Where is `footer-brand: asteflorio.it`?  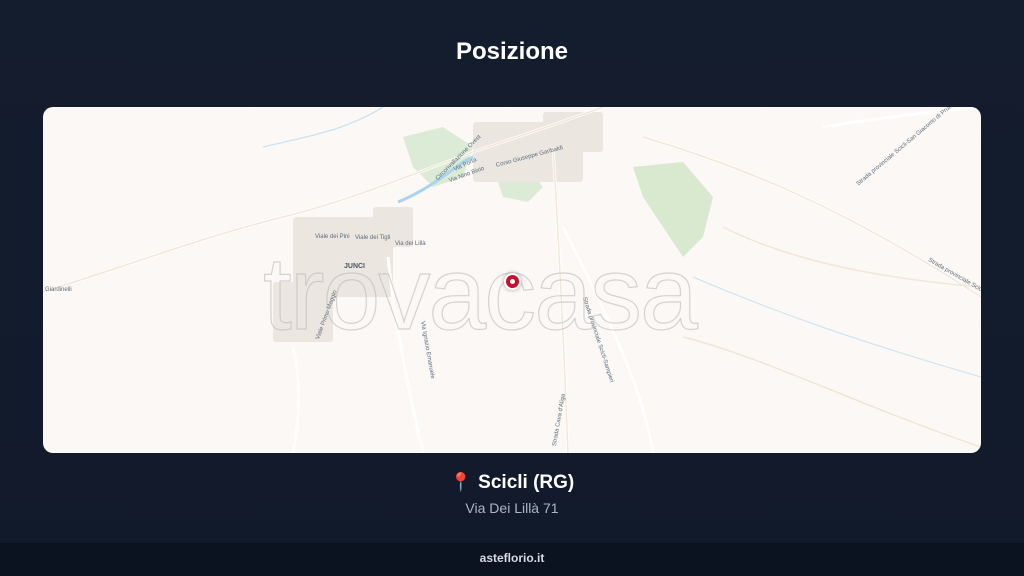
footer-brand: asteflorio.it is located at coordinates (512, 558).